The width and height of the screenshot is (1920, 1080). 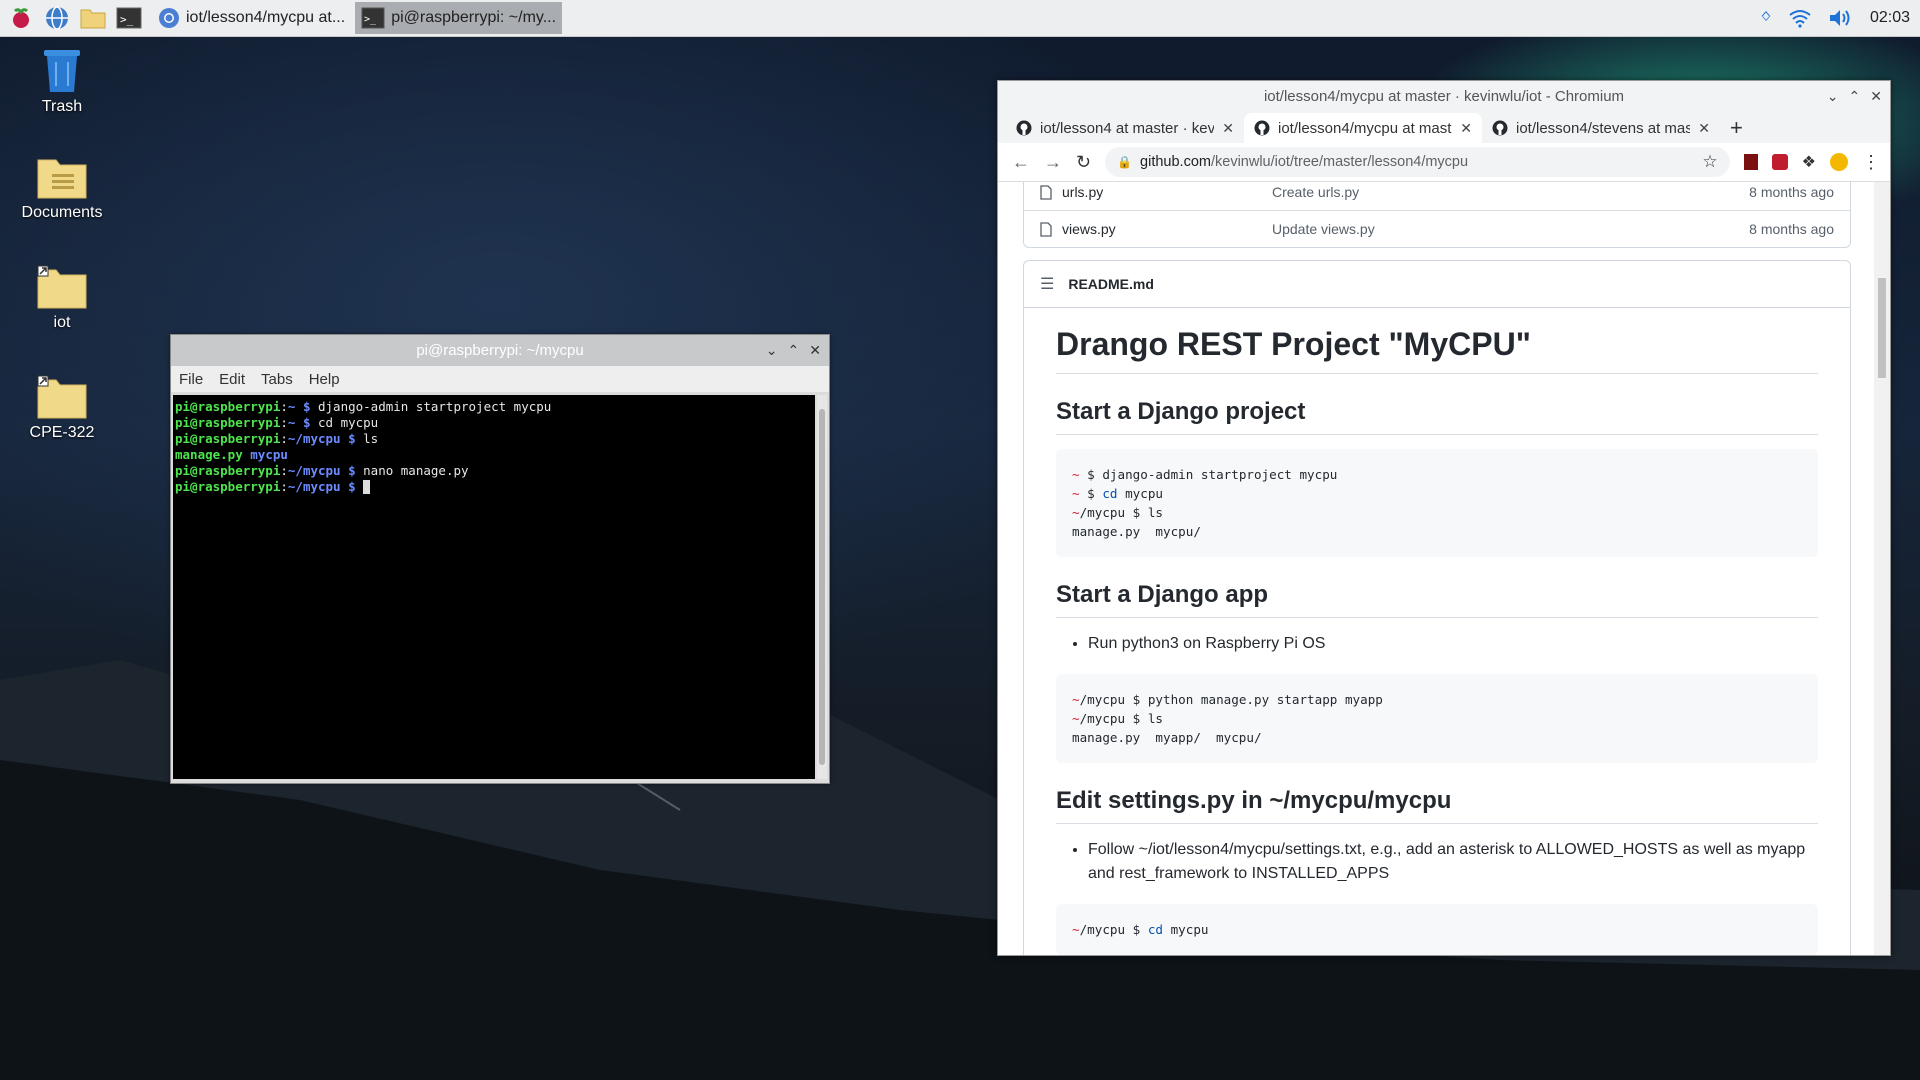 I want to click on tab-lesson4: iot/lesson4 at master · kevinwlu/iot ✕, so click(x=1125, y=128).